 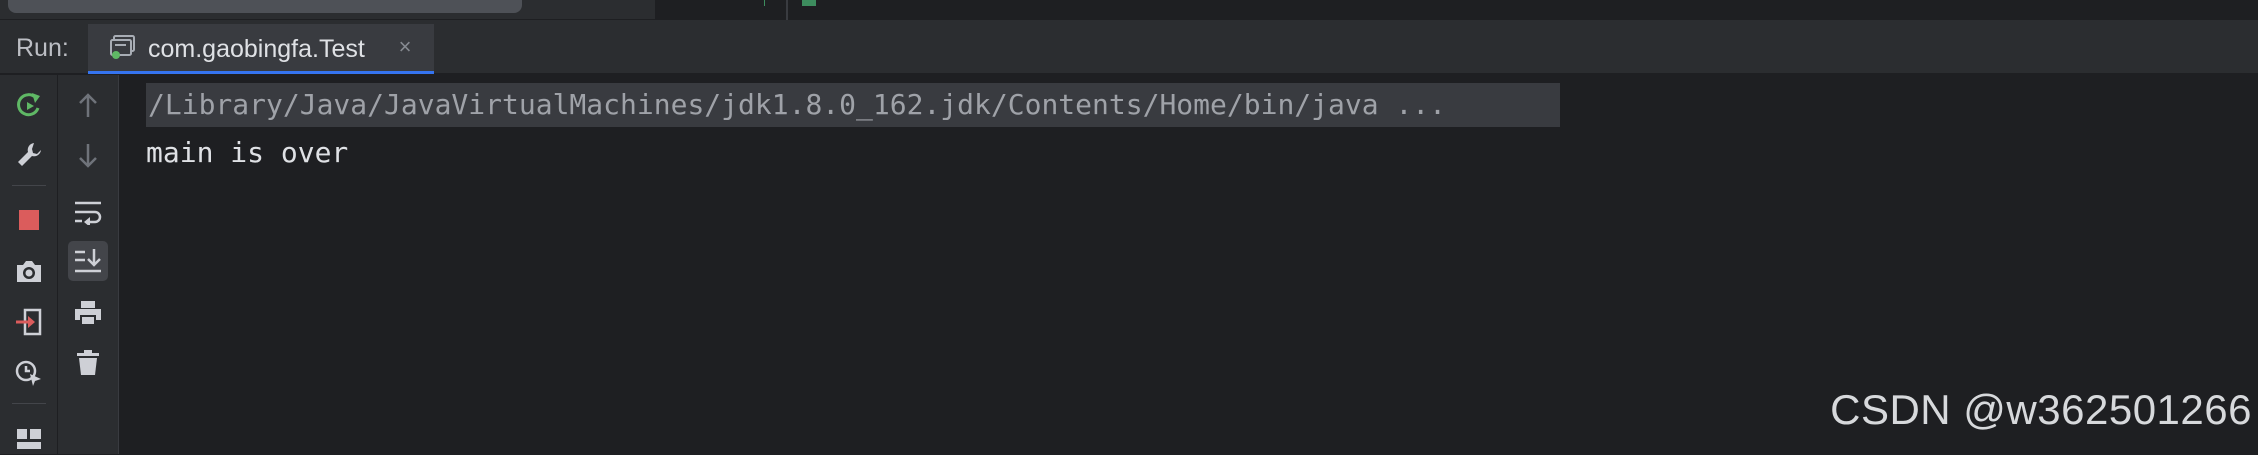 I want to click on console-actions-toolbar, so click(x=88, y=264).